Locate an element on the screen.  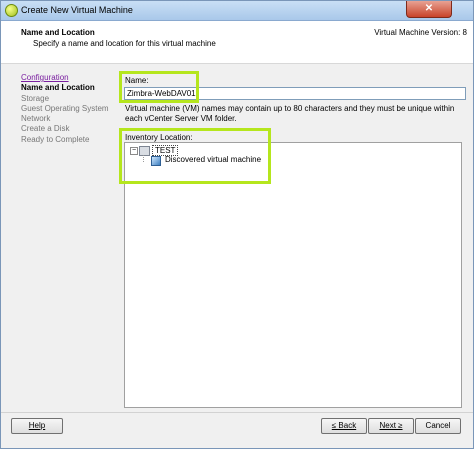
inventory-location-label: Inventory Location: is located at coordinates (159, 137).